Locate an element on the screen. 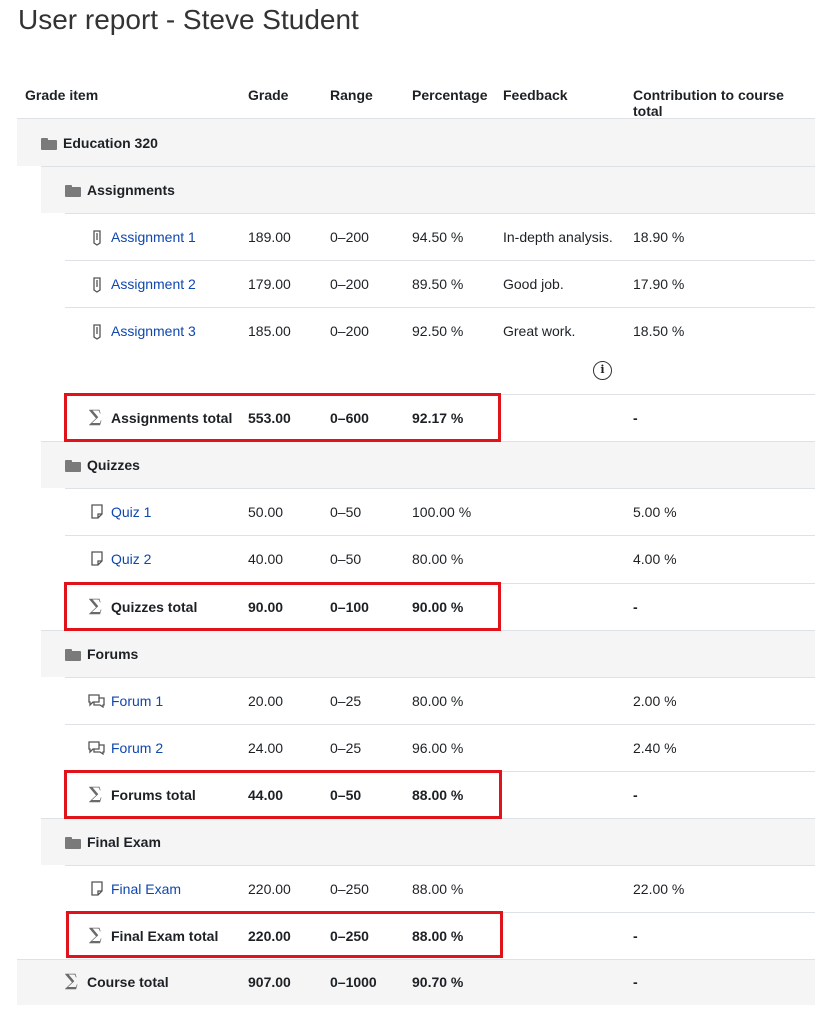 The height and width of the screenshot is (1013, 815). item-link-forum-1: Forum 1 is located at coordinates (137, 701).